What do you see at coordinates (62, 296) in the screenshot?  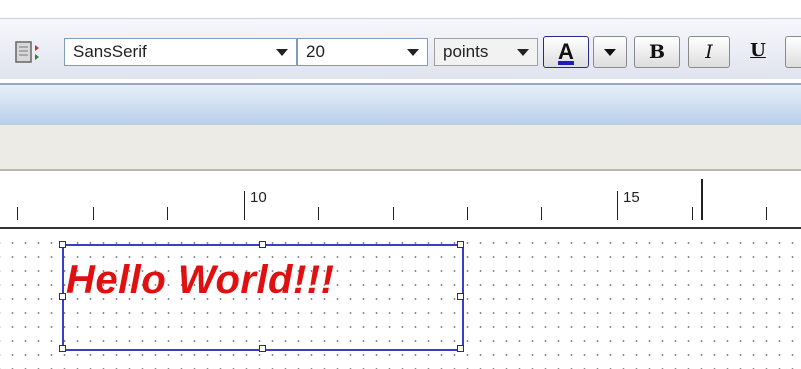 I see `resize-handle-left` at bounding box center [62, 296].